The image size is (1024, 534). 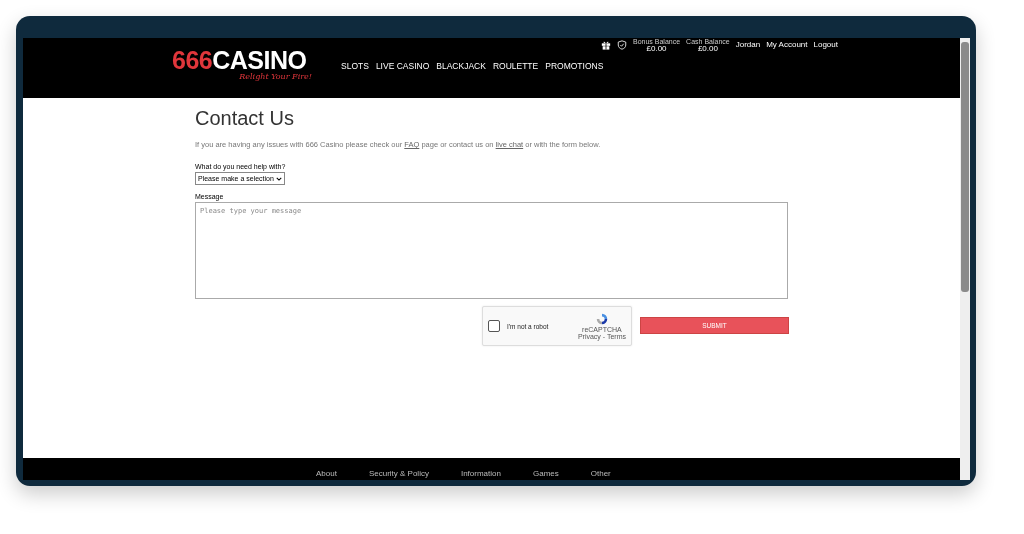 What do you see at coordinates (622, 45) in the screenshot?
I see `shield-icon` at bounding box center [622, 45].